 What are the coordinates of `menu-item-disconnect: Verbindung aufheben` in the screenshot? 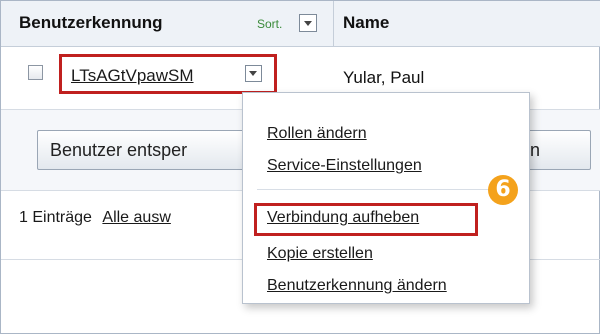 It's located at (343, 218).